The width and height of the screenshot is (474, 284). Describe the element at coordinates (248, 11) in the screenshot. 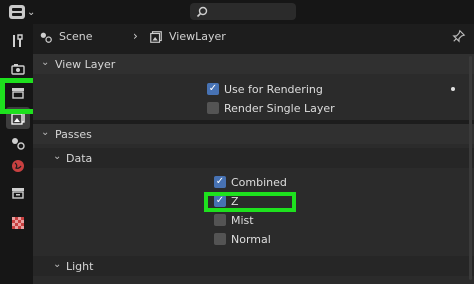

I see `search-input` at that location.